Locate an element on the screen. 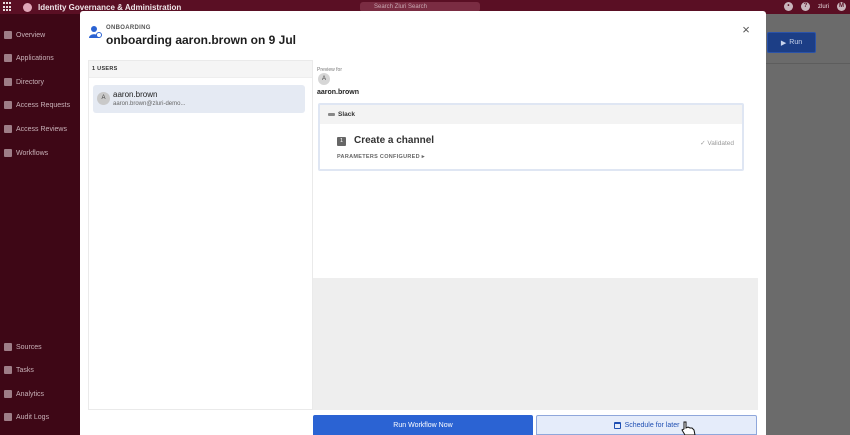 The width and height of the screenshot is (850, 435). app-name: Slack is located at coordinates (346, 114).